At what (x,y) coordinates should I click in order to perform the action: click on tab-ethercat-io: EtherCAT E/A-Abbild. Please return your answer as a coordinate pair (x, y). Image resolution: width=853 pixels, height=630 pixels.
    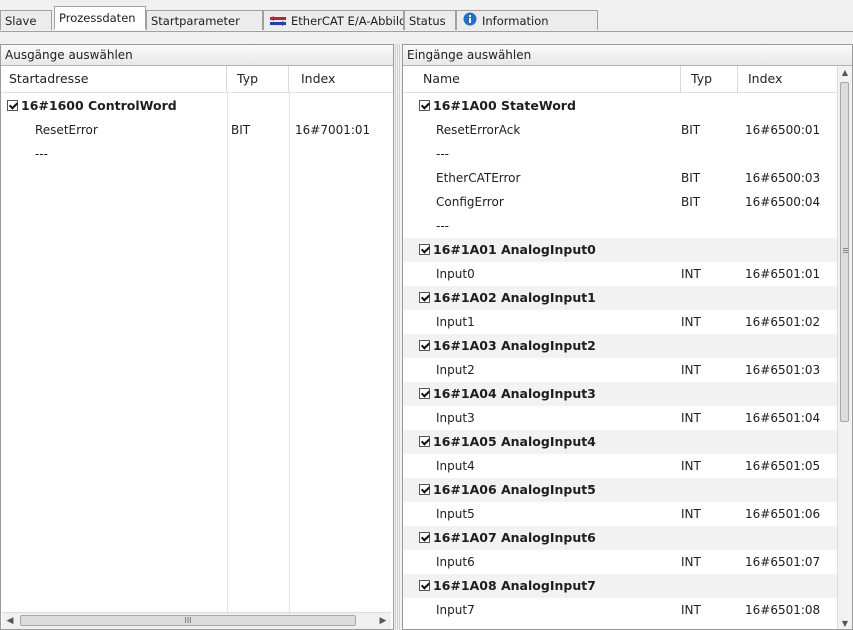
    Looking at the image, I should click on (333, 20).